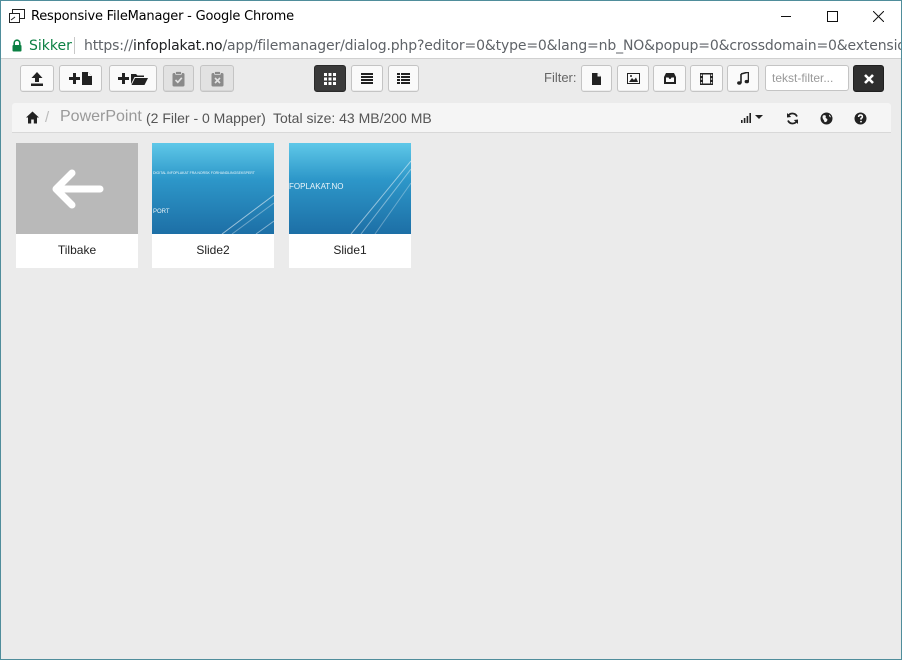  I want to click on upload-button, so click(37, 78).